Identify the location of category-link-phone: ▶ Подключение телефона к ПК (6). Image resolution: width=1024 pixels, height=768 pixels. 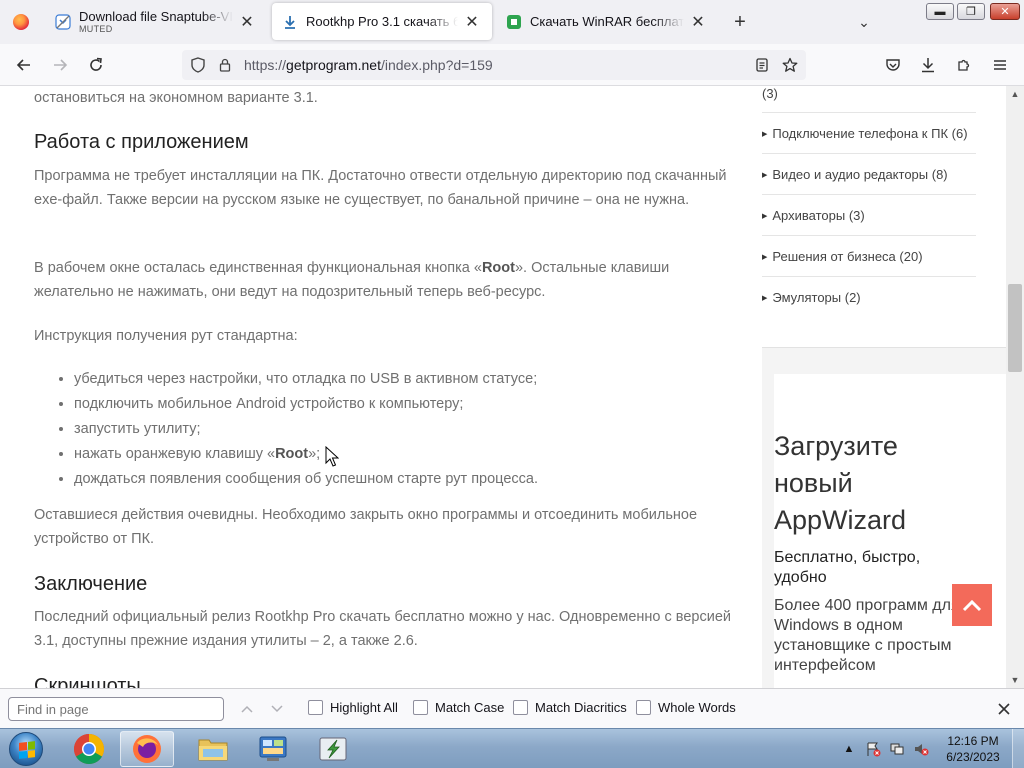
(865, 133).